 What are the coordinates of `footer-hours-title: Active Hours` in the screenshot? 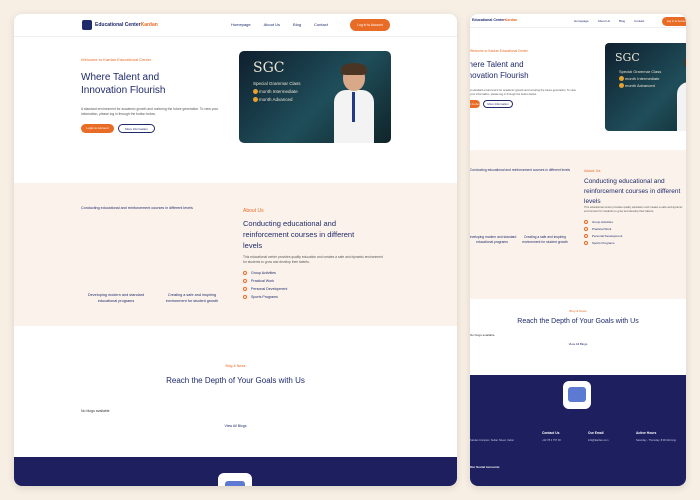 It's located at (646, 433).